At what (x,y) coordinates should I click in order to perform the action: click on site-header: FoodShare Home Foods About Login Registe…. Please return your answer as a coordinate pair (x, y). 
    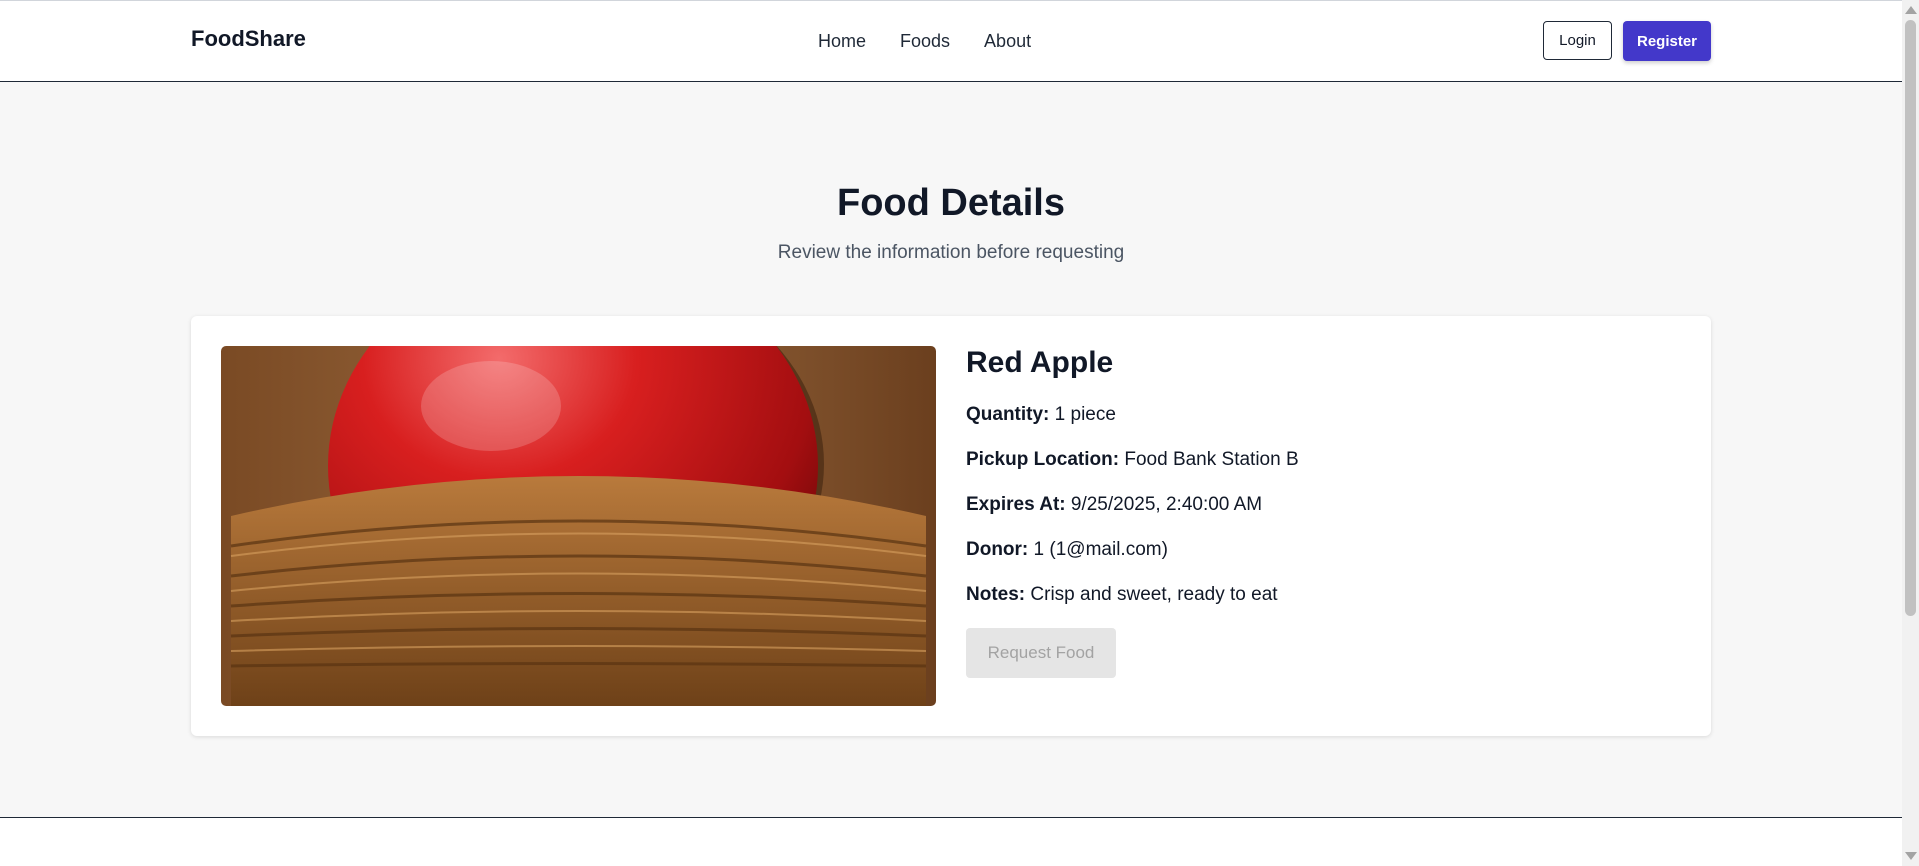
    Looking at the image, I should click on (951, 41).